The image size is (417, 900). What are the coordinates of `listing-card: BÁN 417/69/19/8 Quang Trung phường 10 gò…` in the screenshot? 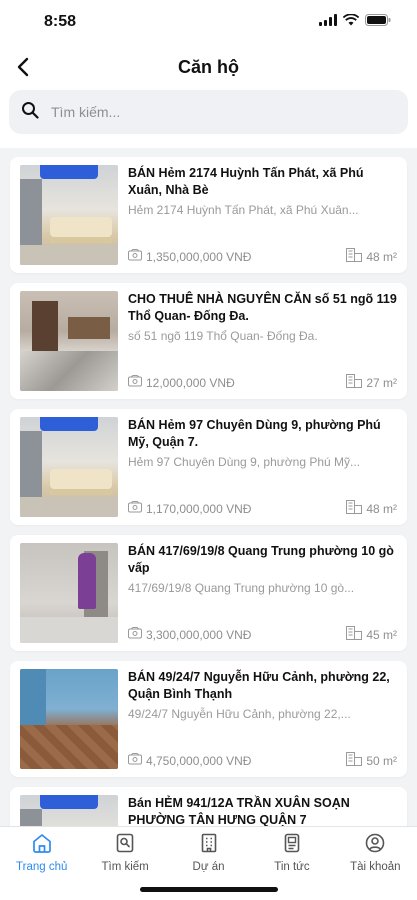 It's located at (208, 593).